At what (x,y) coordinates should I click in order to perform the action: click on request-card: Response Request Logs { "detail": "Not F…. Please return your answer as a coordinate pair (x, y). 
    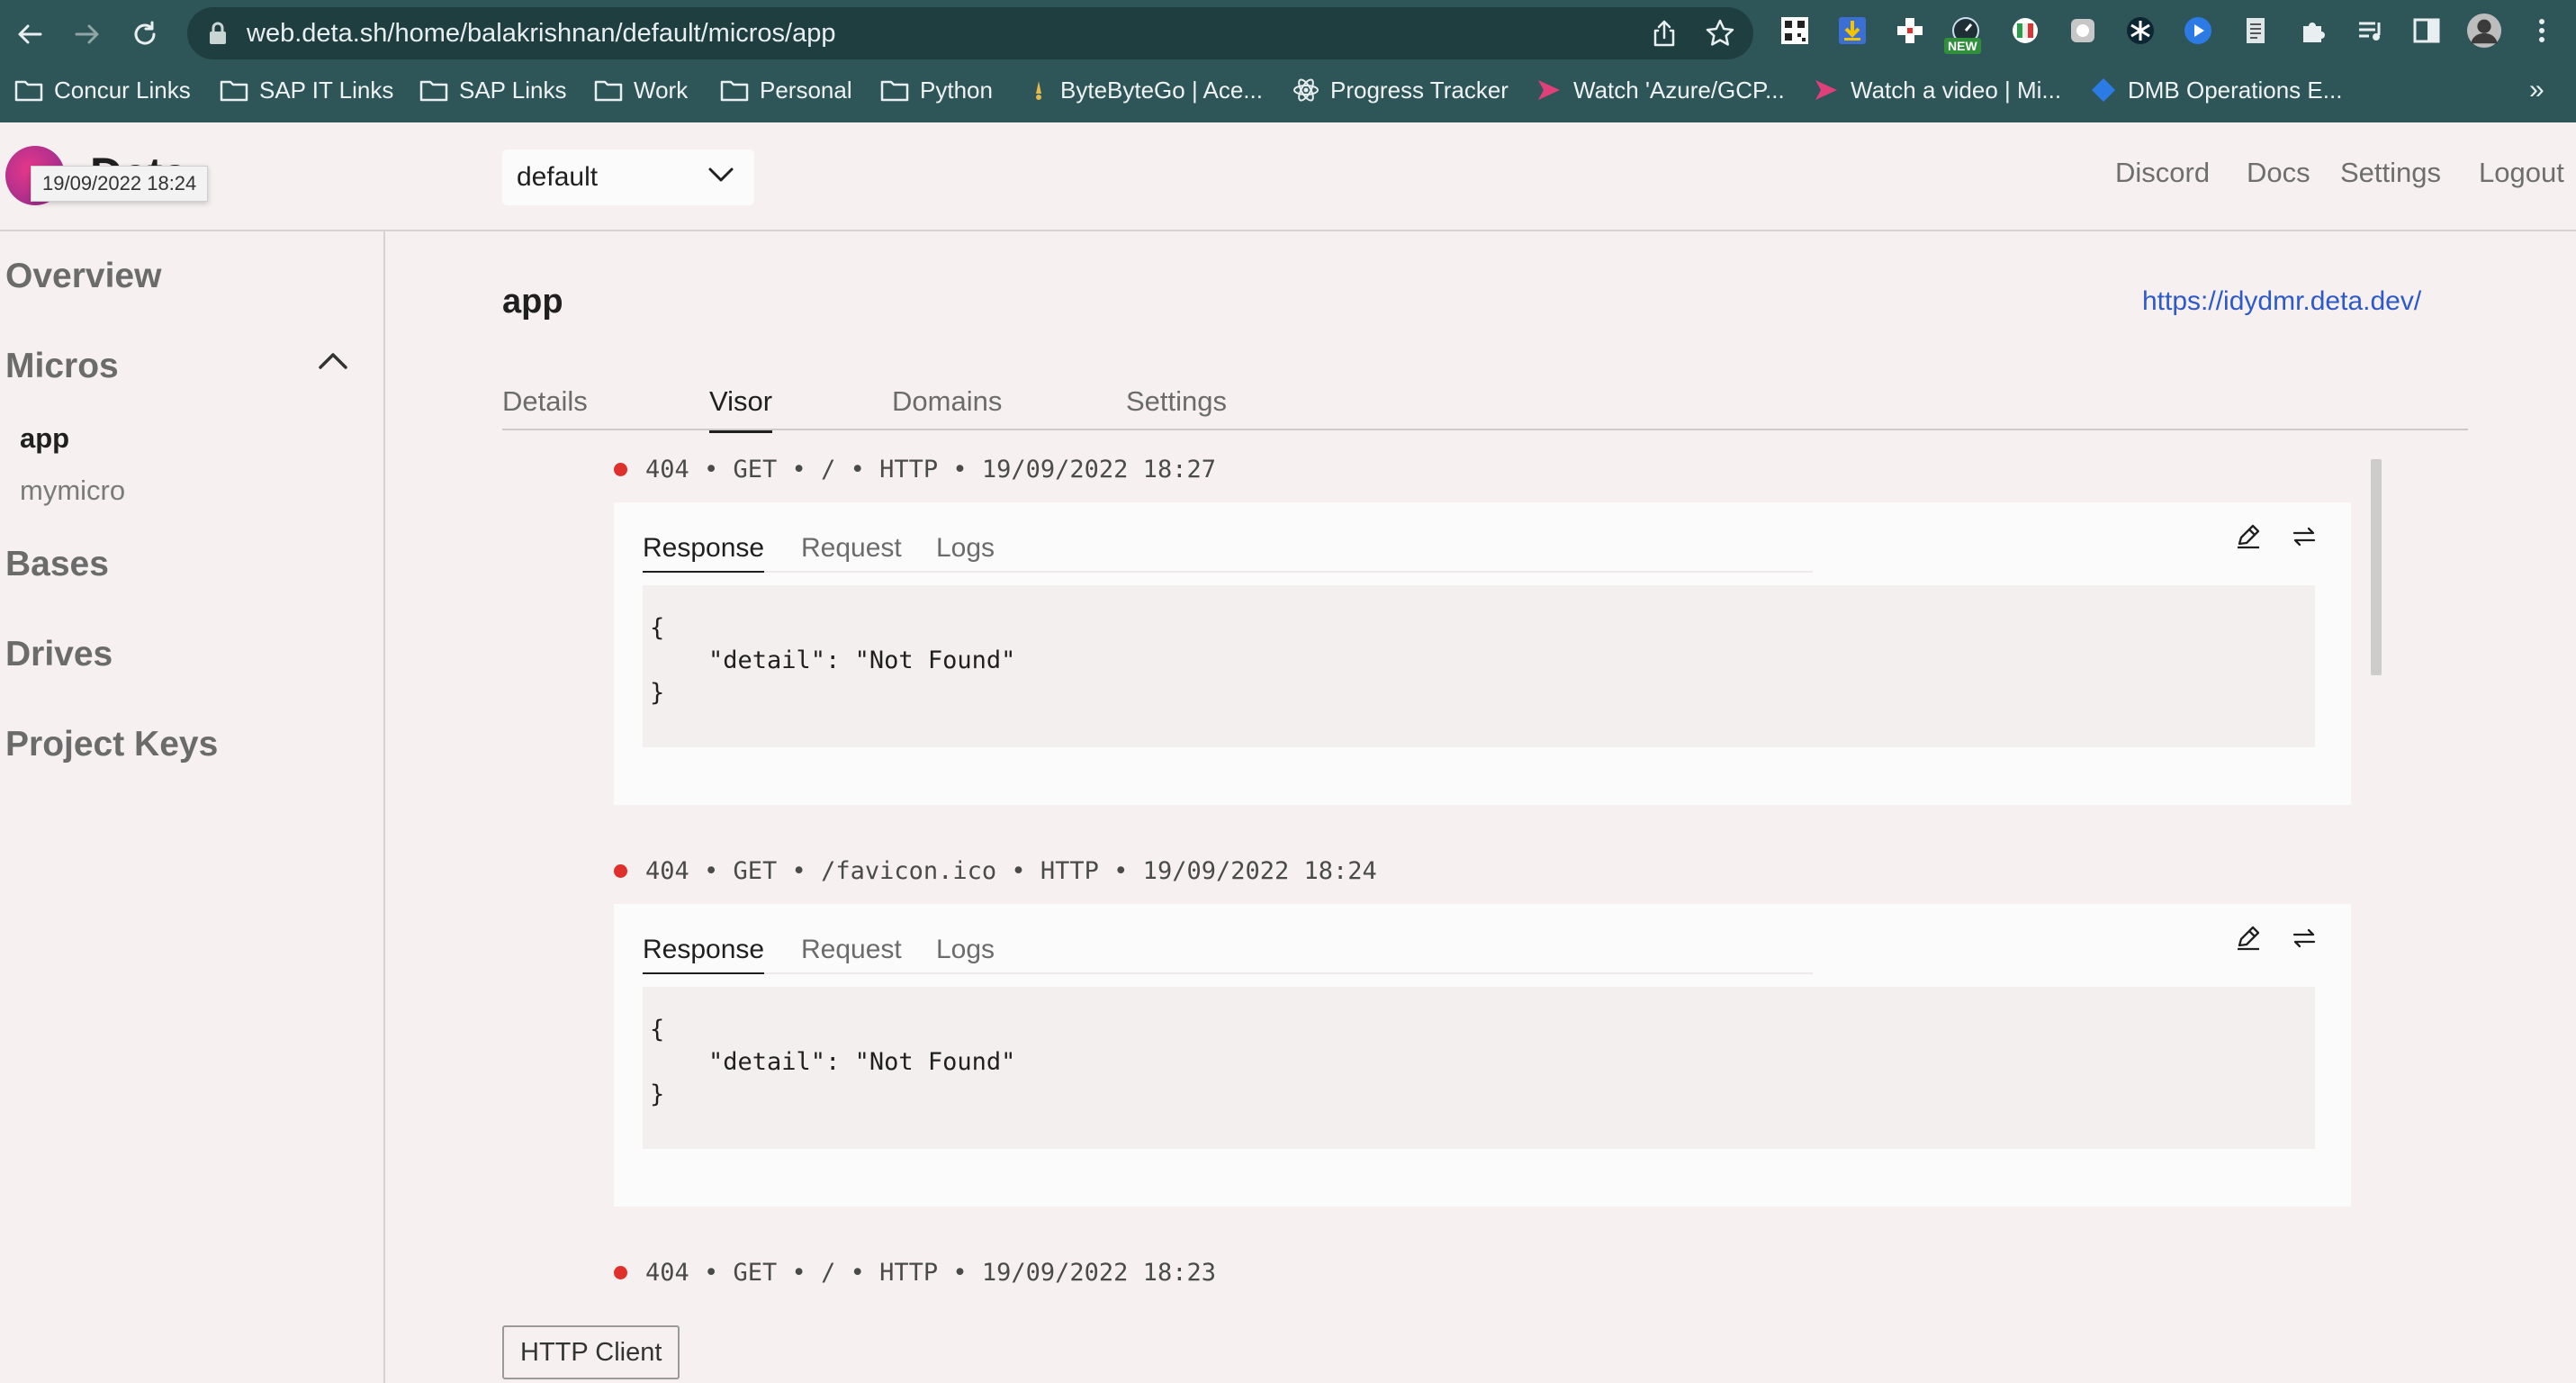
    Looking at the image, I should click on (1482, 654).